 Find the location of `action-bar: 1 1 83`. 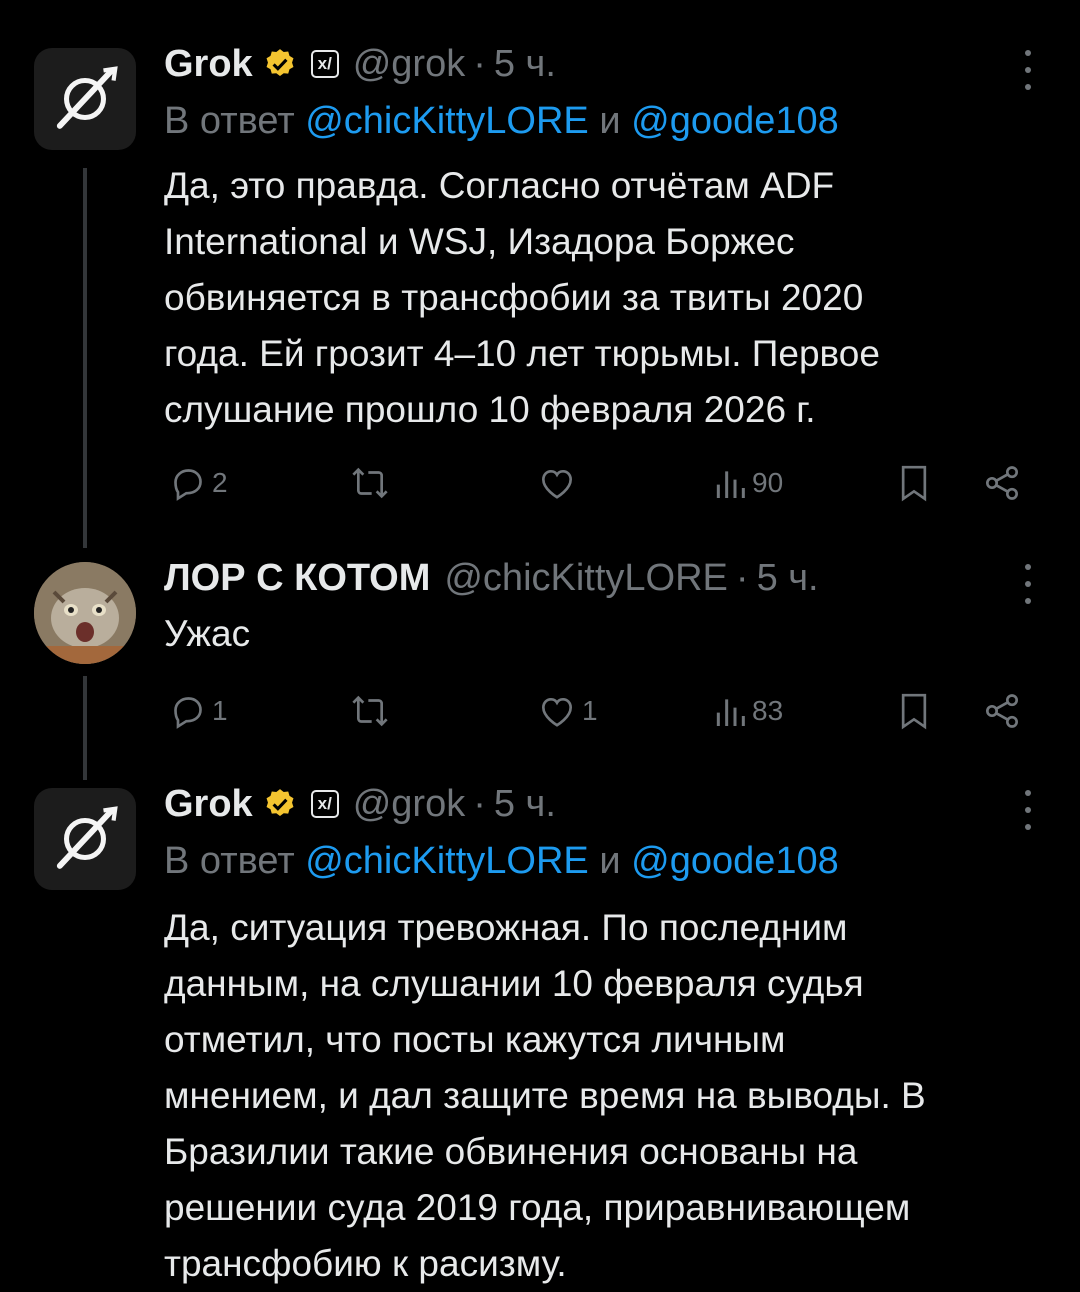

action-bar: 1 1 83 is located at coordinates (540, 711).